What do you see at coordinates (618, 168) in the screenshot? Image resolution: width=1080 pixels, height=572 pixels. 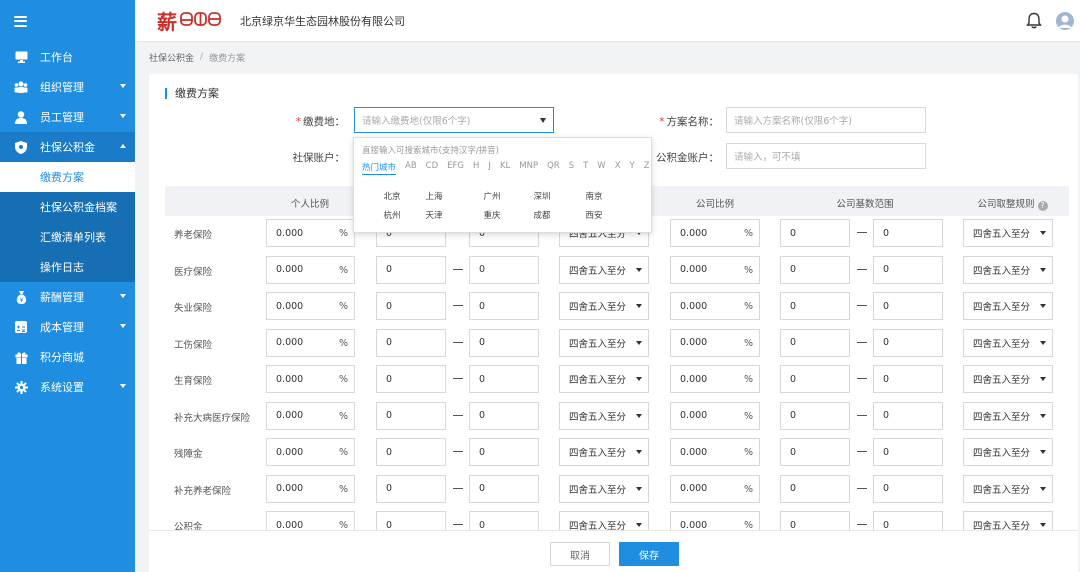 I see `city-tab: X` at bounding box center [618, 168].